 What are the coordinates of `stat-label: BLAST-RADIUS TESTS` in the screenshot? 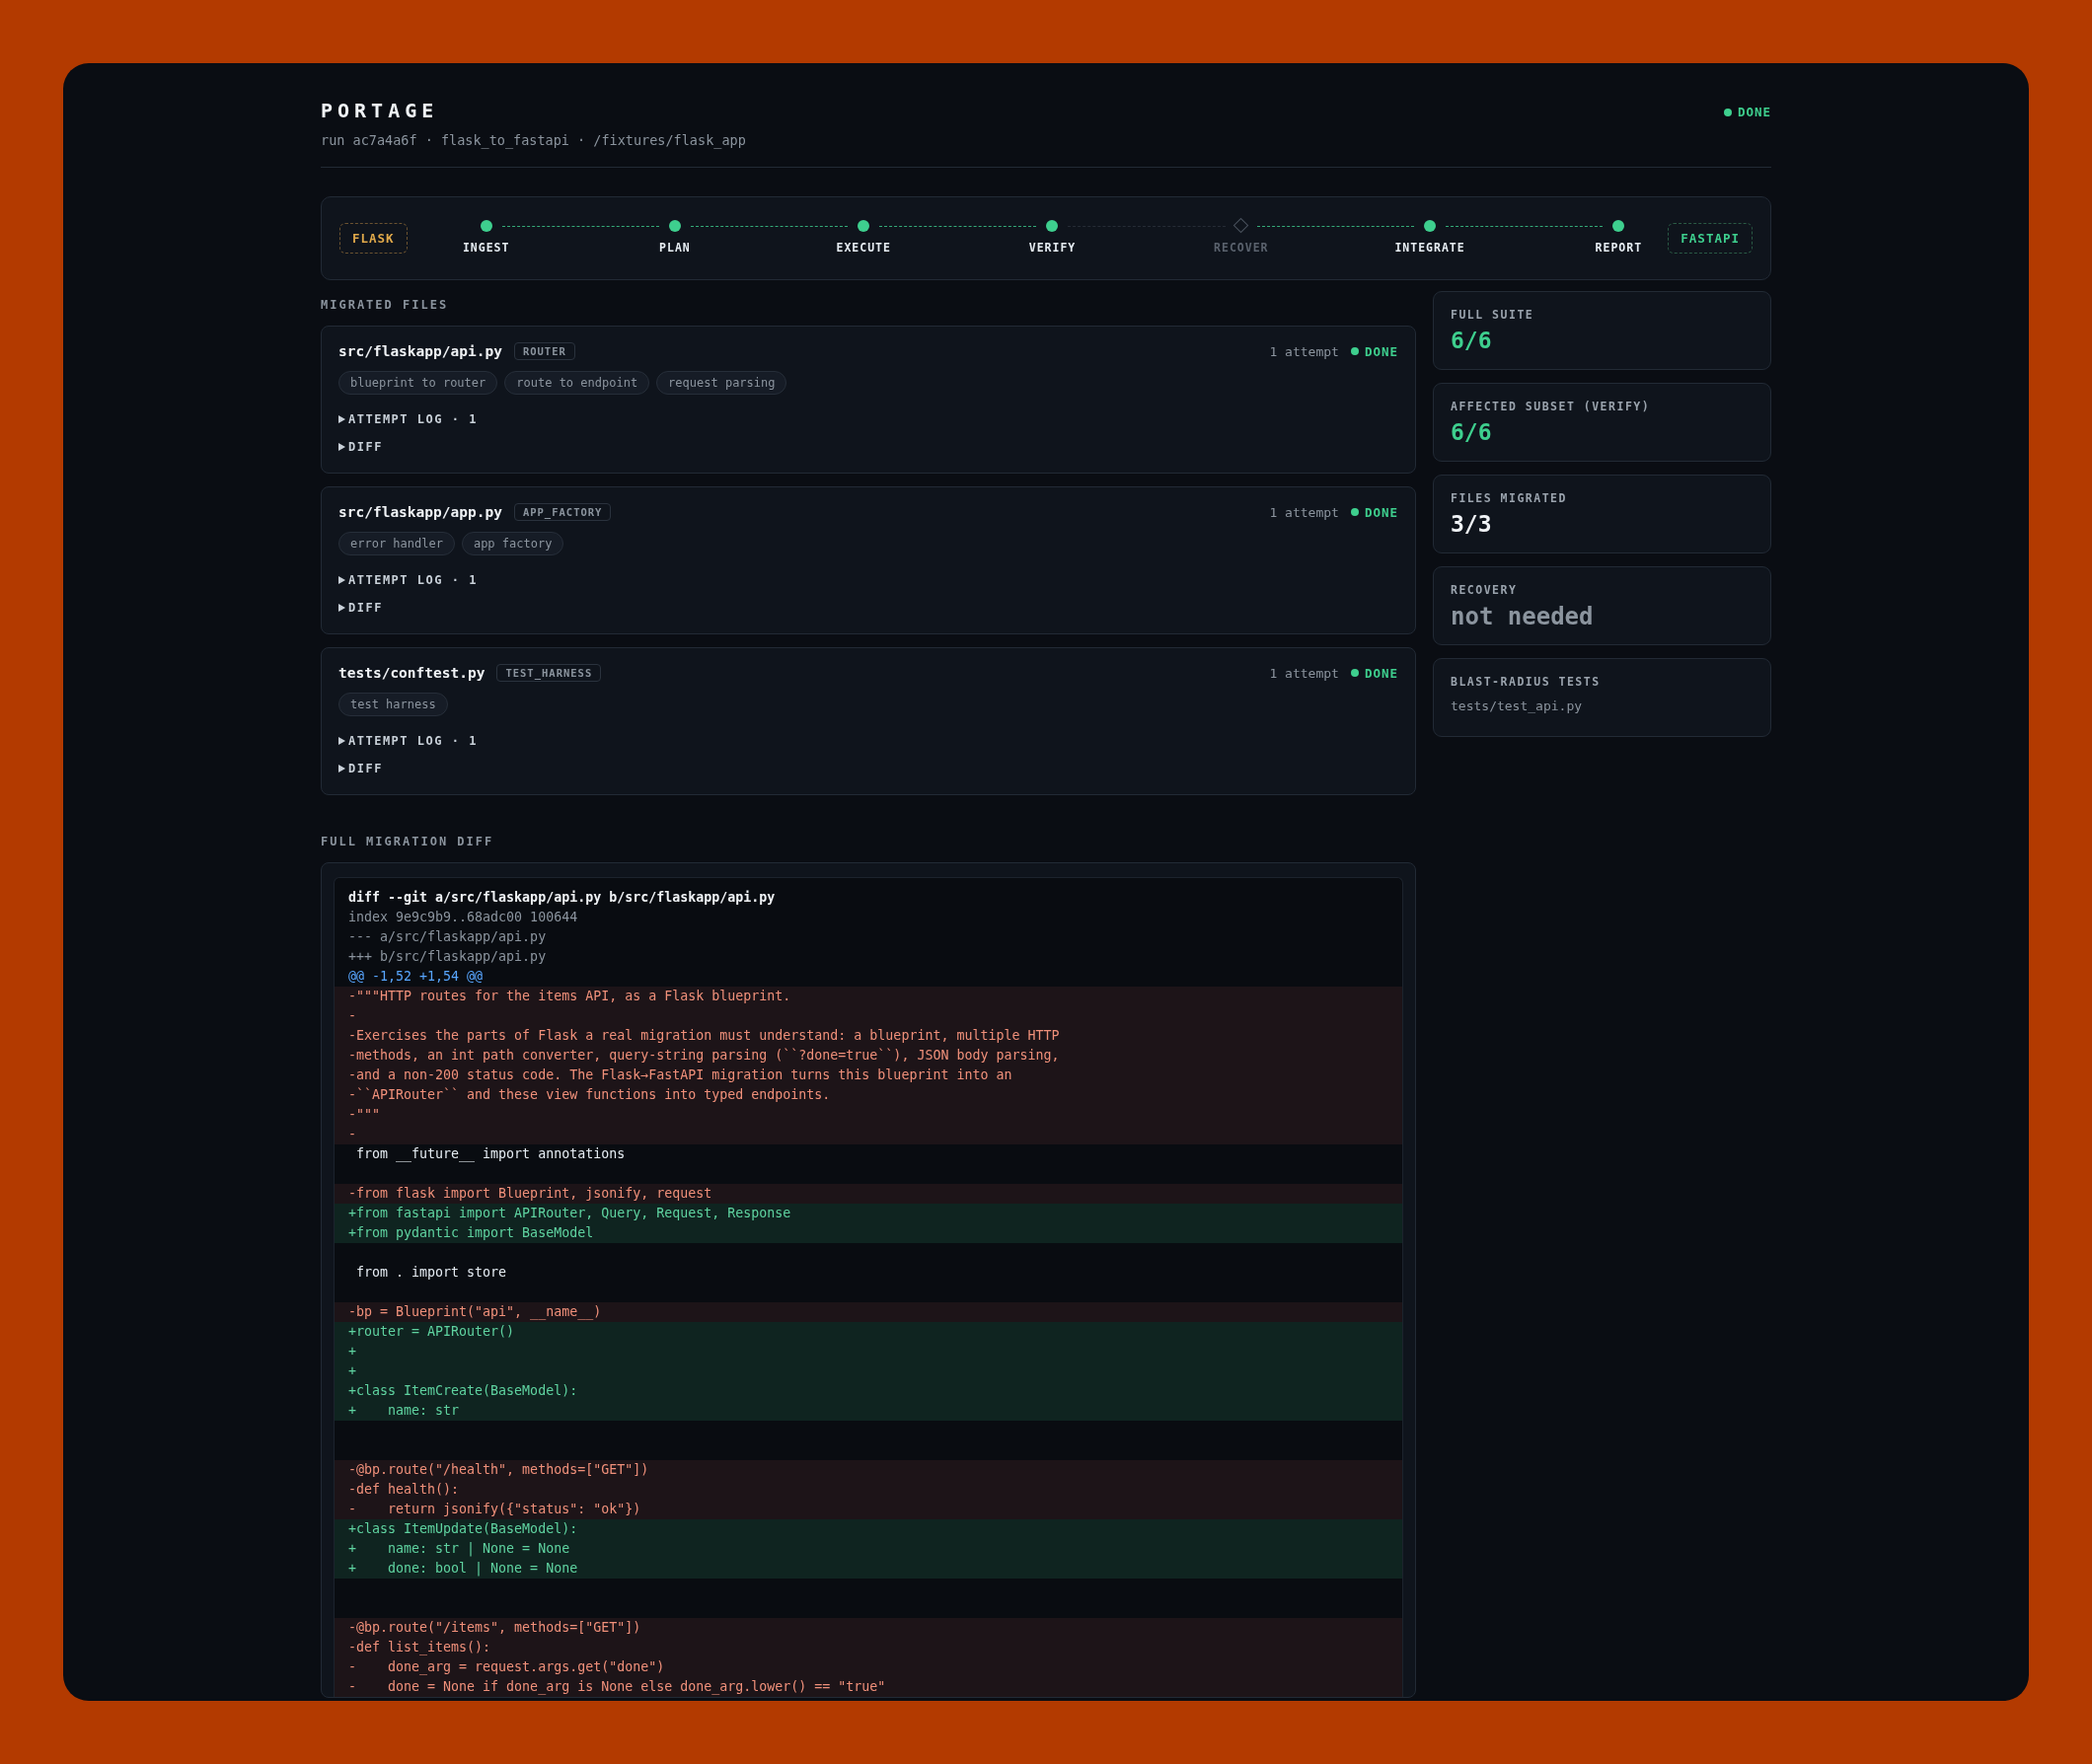 It's located at (1527, 682).